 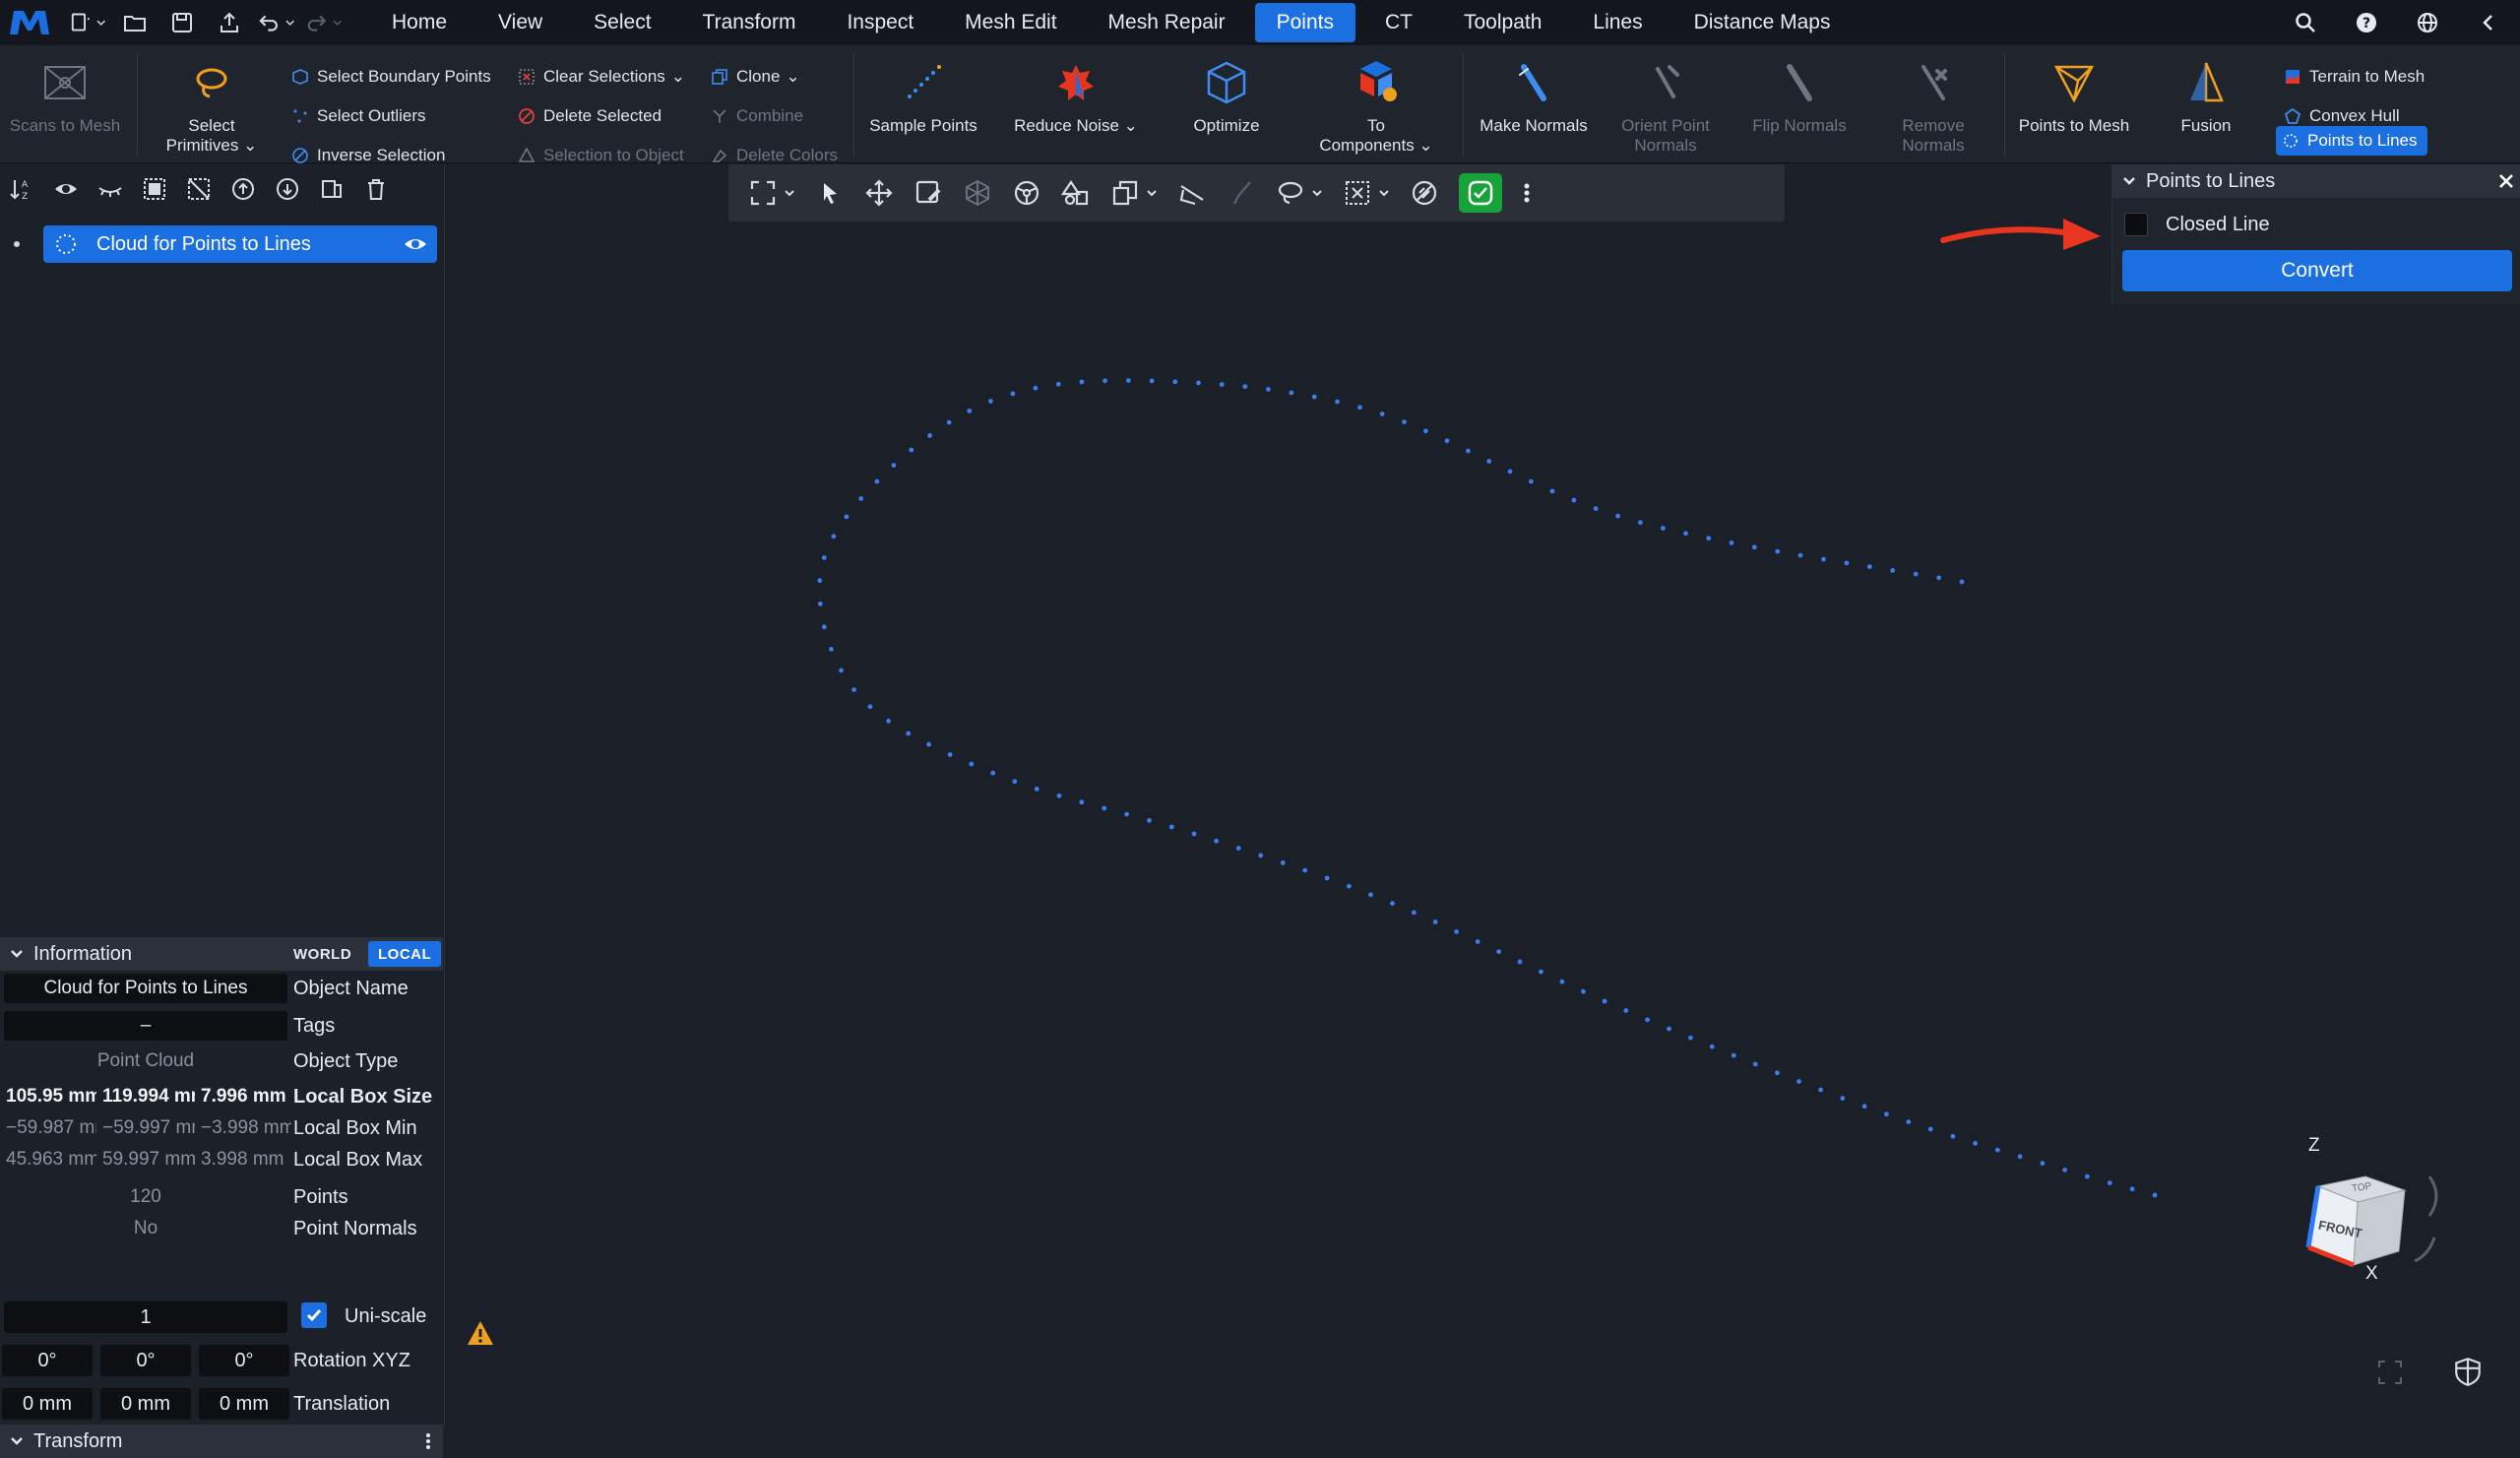 I want to click on flip-normals-icon, so click(x=1799, y=82).